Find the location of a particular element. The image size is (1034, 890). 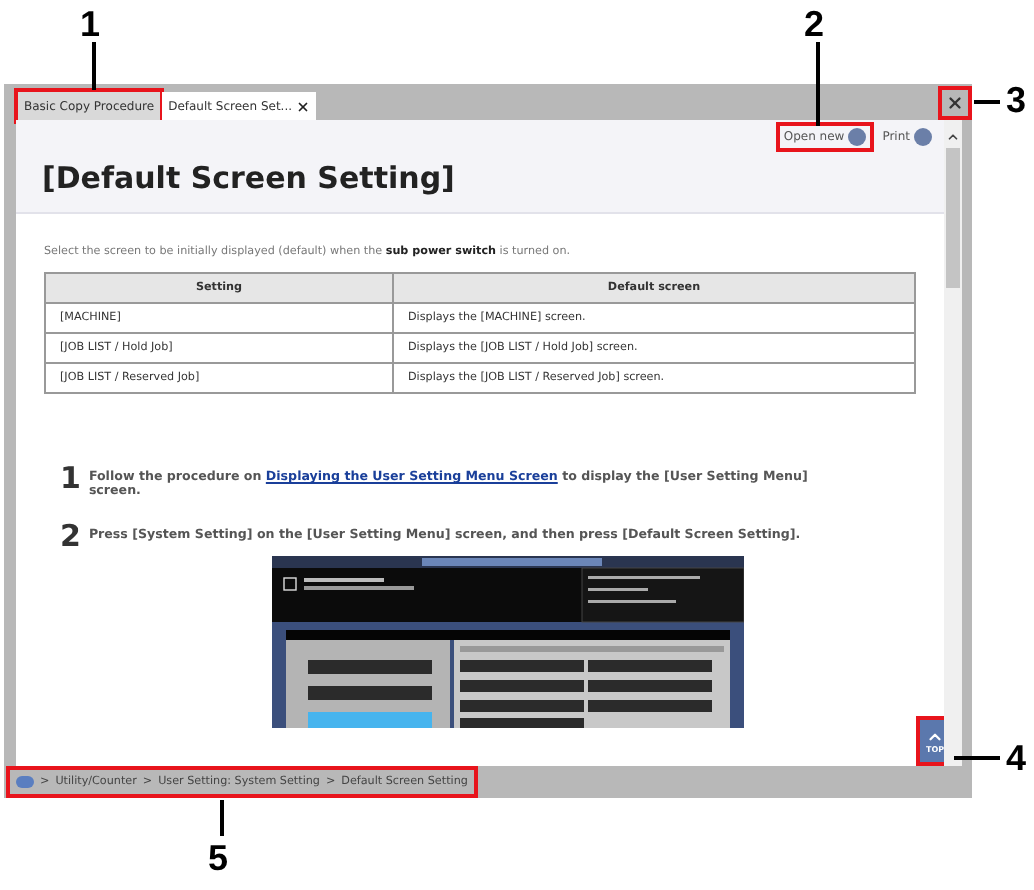

close-button is located at coordinates (955, 103).